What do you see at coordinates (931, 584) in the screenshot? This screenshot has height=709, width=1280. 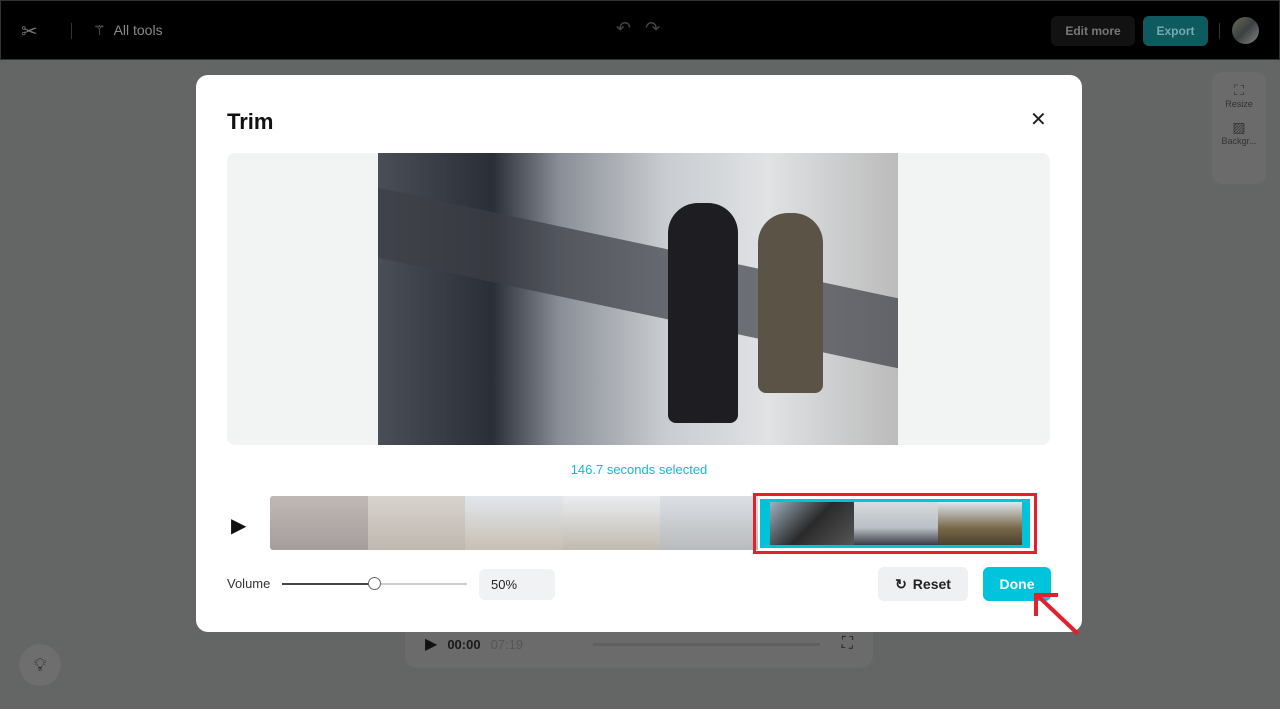 I see `reset-label: Reset` at bounding box center [931, 584].